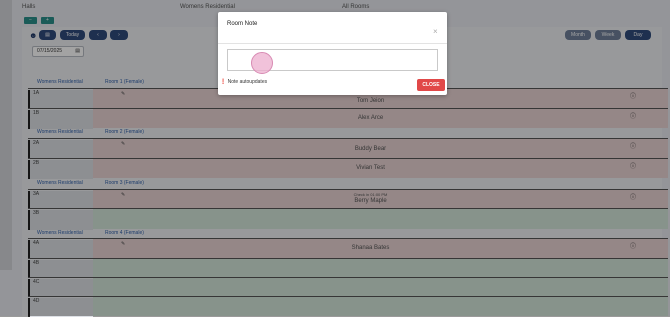 The height and width of the screenshot is (317, 670). I want to click on close-icon: ×, so click(435, 31).